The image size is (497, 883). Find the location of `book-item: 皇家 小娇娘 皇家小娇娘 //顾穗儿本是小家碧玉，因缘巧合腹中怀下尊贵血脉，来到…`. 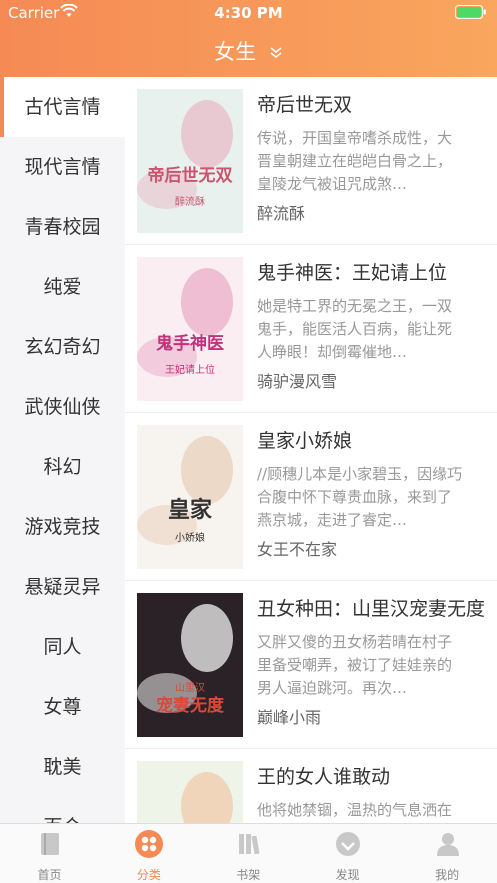

book-item: 皇家 小娇娘 皇家小娇娘 //顾穗儿本是小家碧玉，因缘巧合腹中怀下尊贵血脉，来到… is located at coordinates (311, 497).